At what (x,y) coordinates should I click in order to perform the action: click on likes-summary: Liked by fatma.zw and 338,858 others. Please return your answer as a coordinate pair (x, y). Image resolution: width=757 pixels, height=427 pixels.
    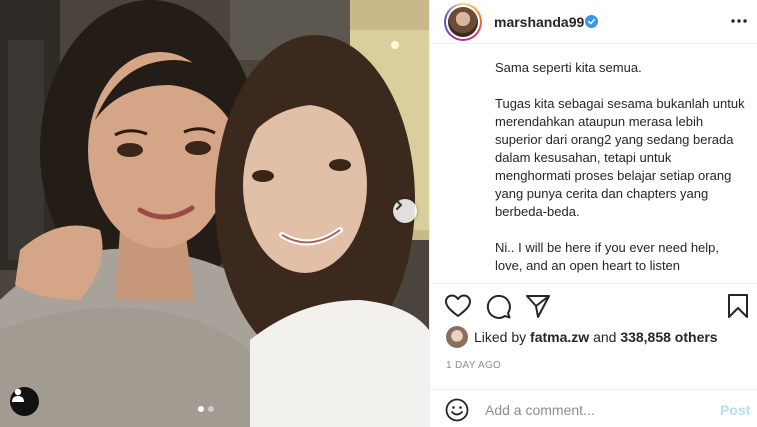
    Looking at the image, I should click on (582, 337).